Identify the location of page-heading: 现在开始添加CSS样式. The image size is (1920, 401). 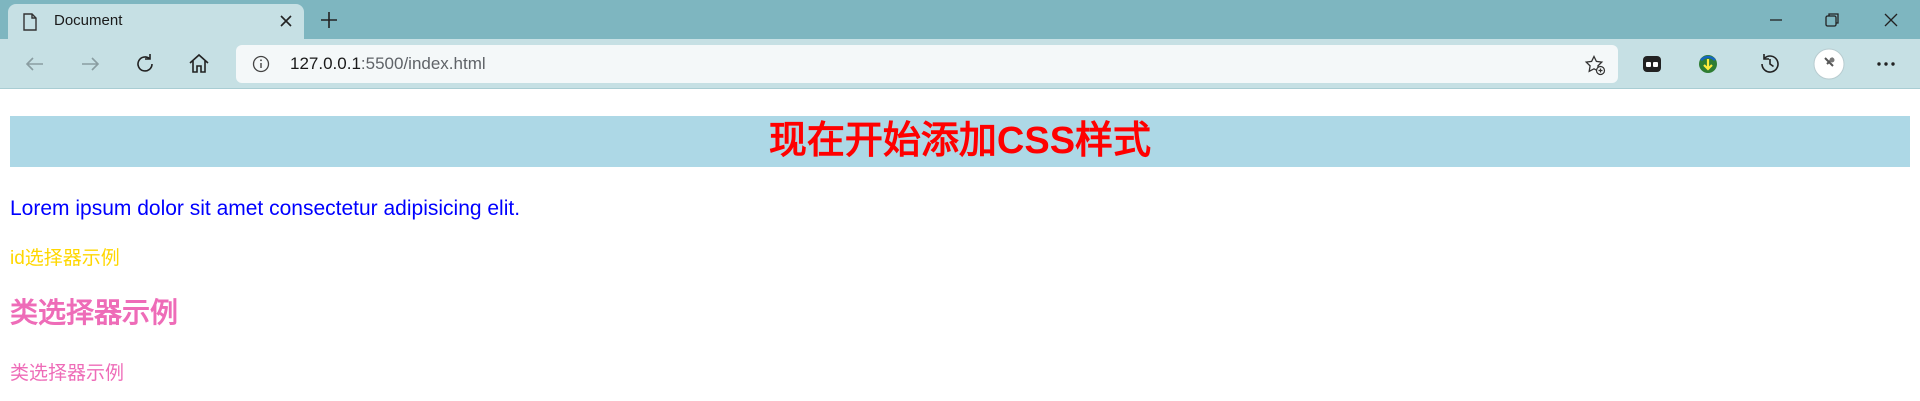
(960, 141).